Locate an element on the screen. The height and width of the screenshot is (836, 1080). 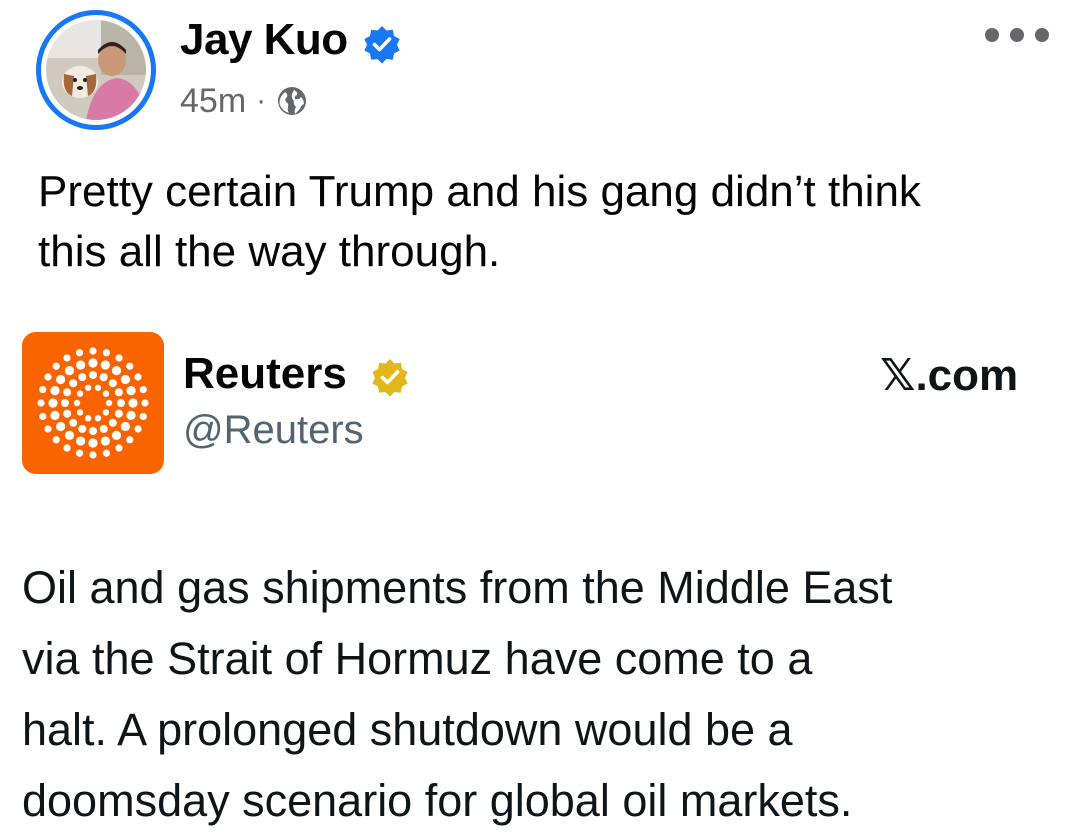
source-link: 𝕏.com is located at coordinates (949, 376).